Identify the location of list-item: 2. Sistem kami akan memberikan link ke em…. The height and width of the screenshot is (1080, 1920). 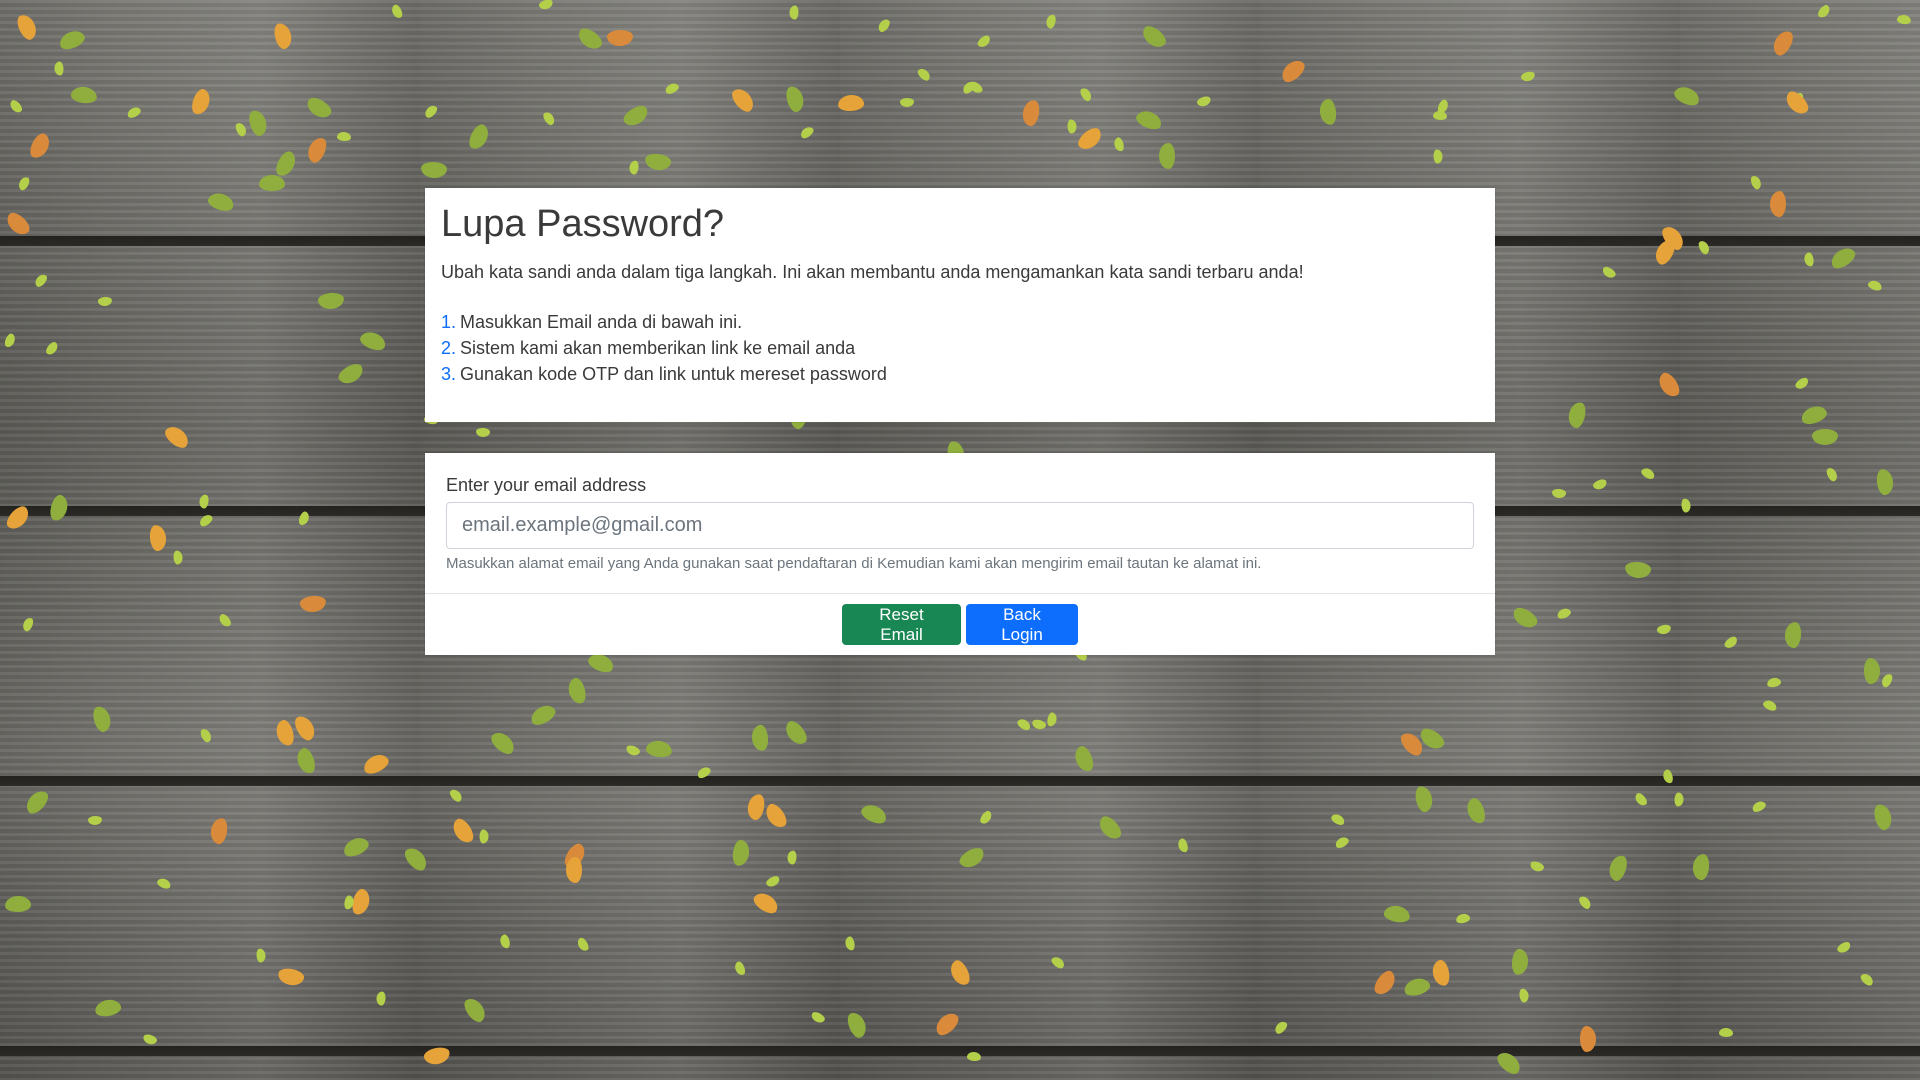
(960, 348).